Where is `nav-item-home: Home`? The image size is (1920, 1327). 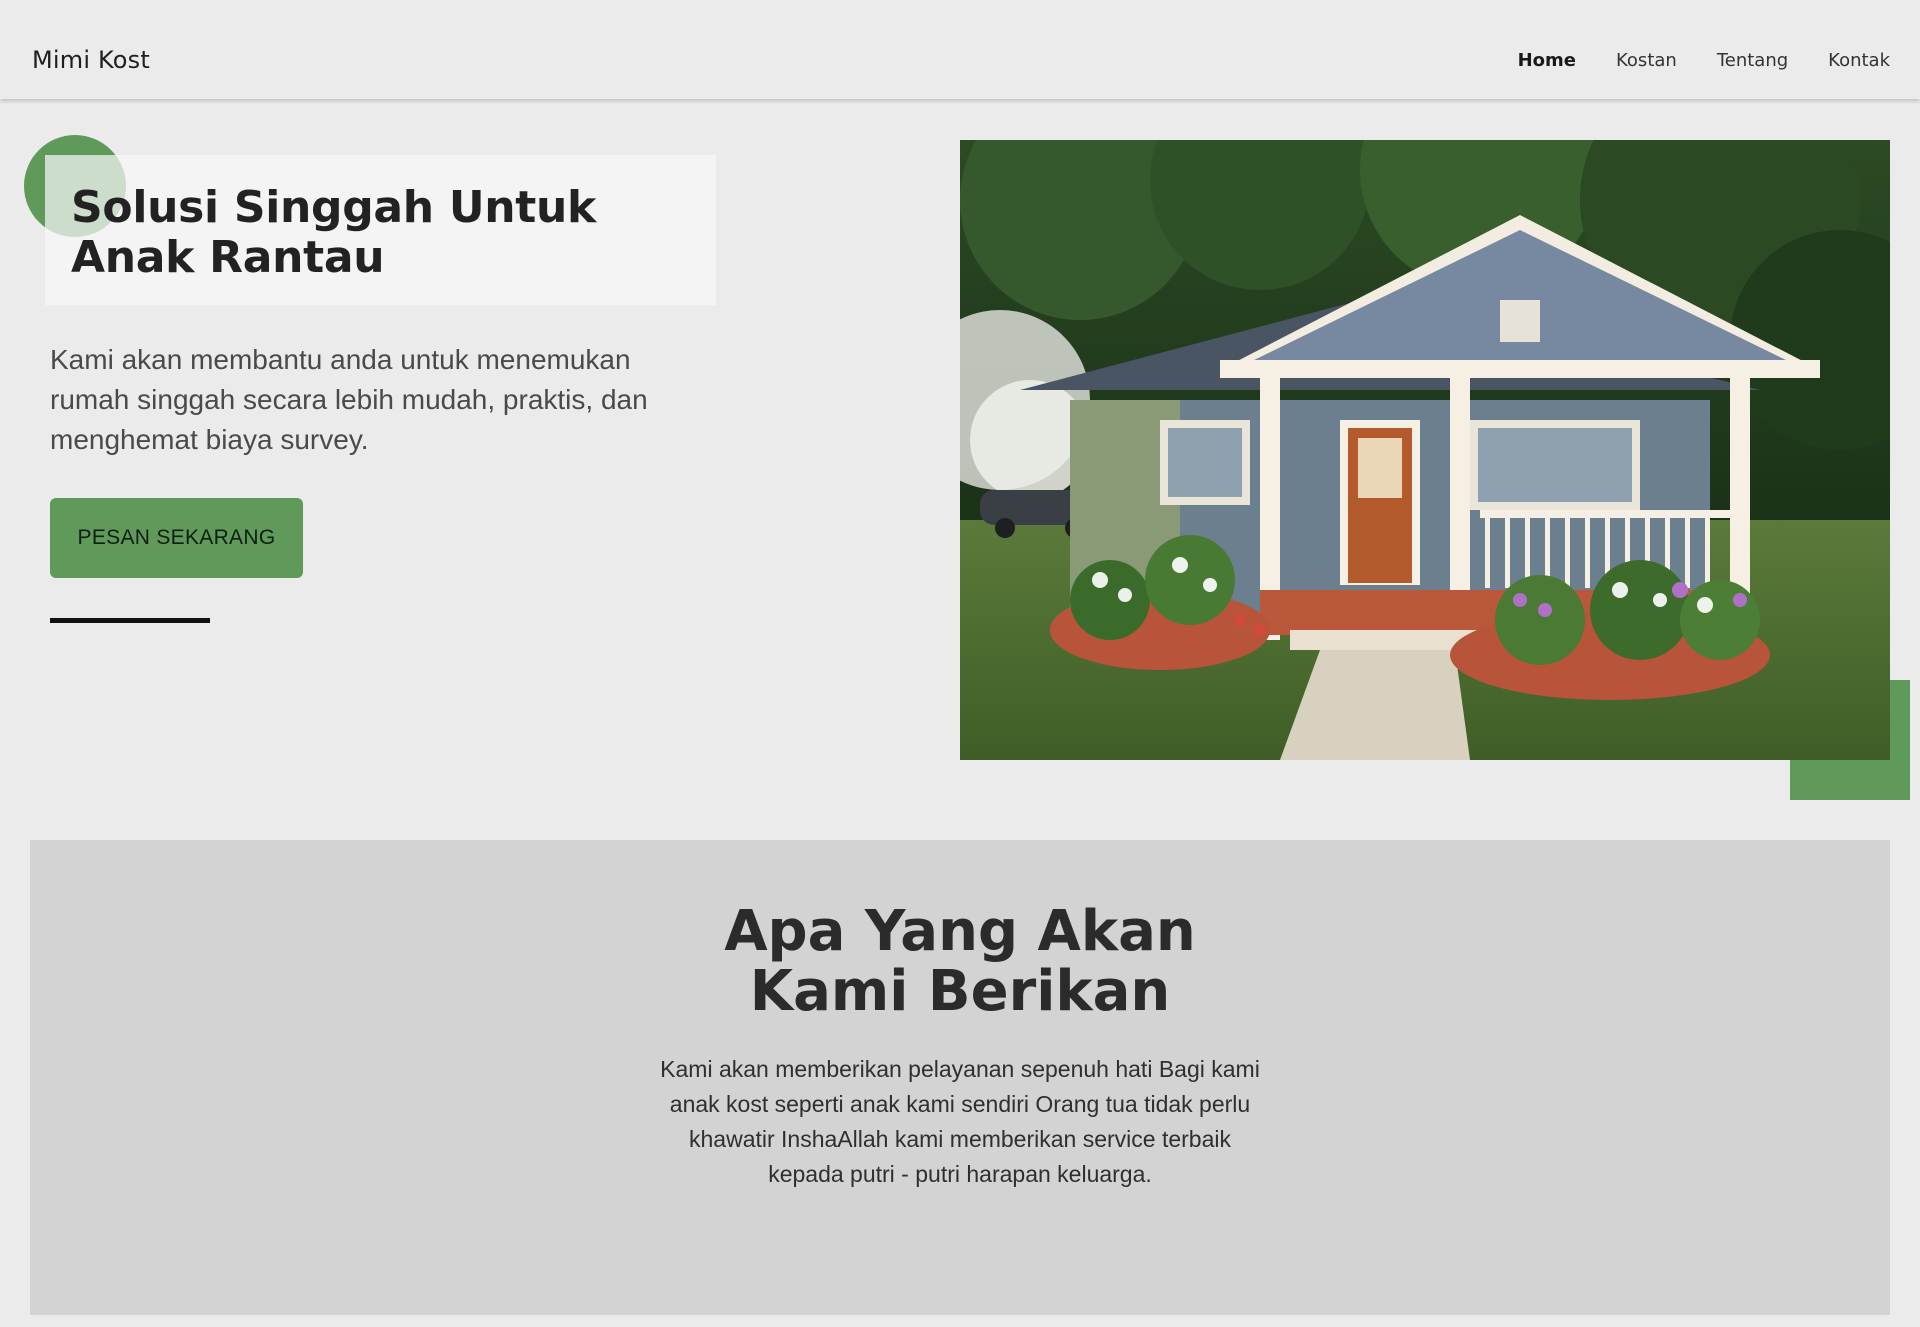 nav-item-home: Home is located at coordinates (1547, 60).